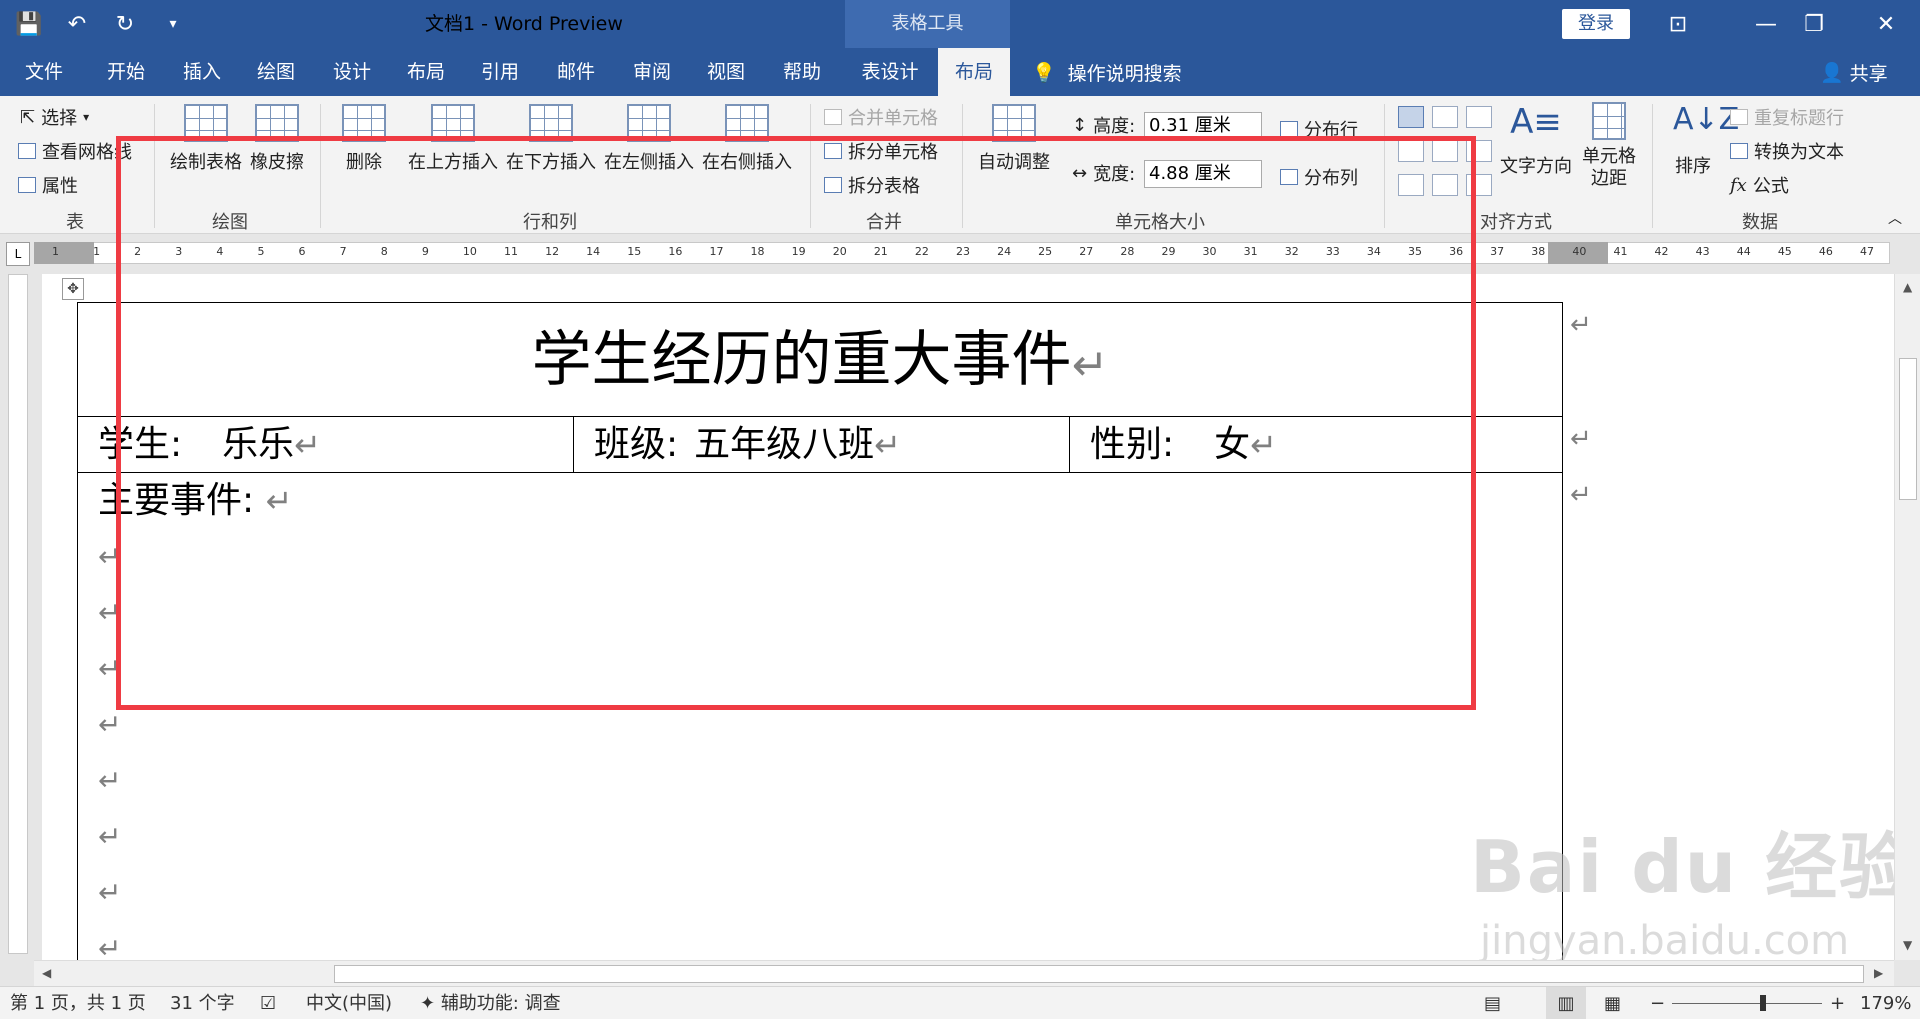 Image resolution: width=1920 pixels, height=1019 pixels. I want to click on scroll-right-icon: ▶, so click(1878, 973).